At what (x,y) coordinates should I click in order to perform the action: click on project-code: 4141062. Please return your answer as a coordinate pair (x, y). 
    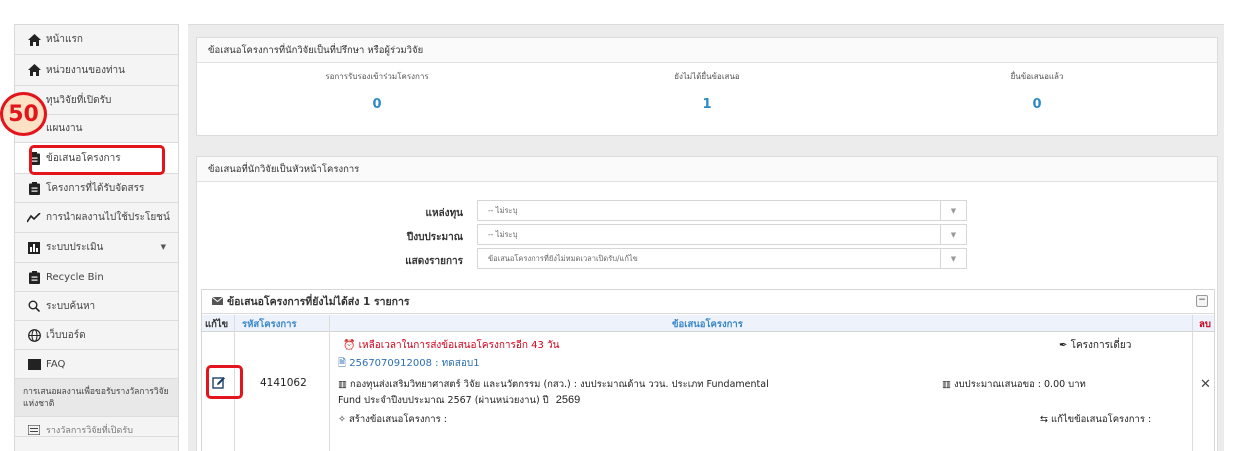
    Looking at the image, I should click on (283, 383).